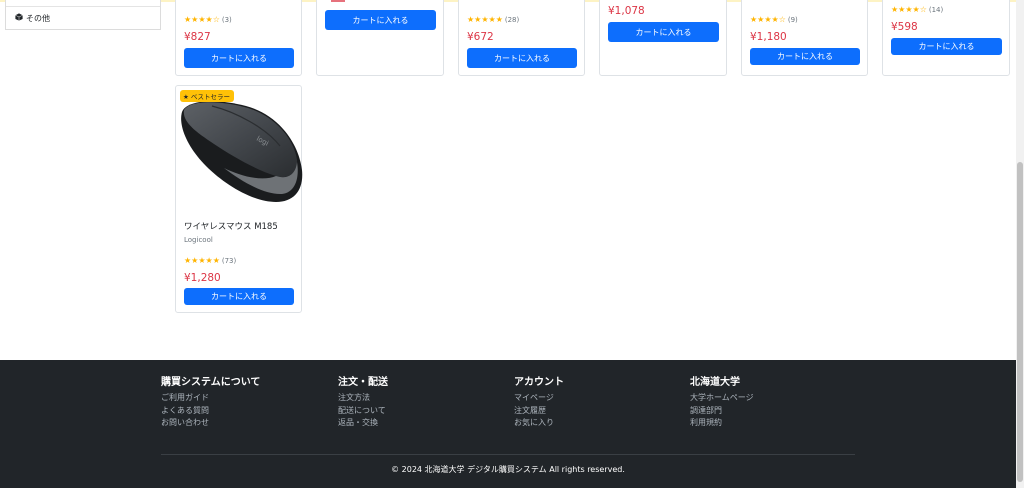 The image size is (1024, 488). Describe the element at coordinates (768, 37) in the screenshot. I see `product-price: ¥1,180` at that location.